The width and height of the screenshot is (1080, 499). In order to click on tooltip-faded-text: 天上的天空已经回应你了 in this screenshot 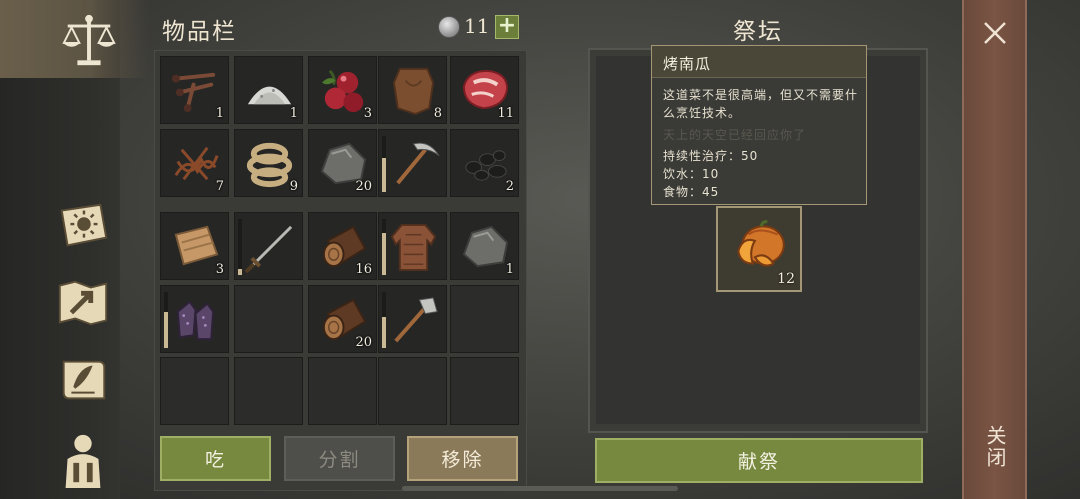, I will do `click(735, 135)`.